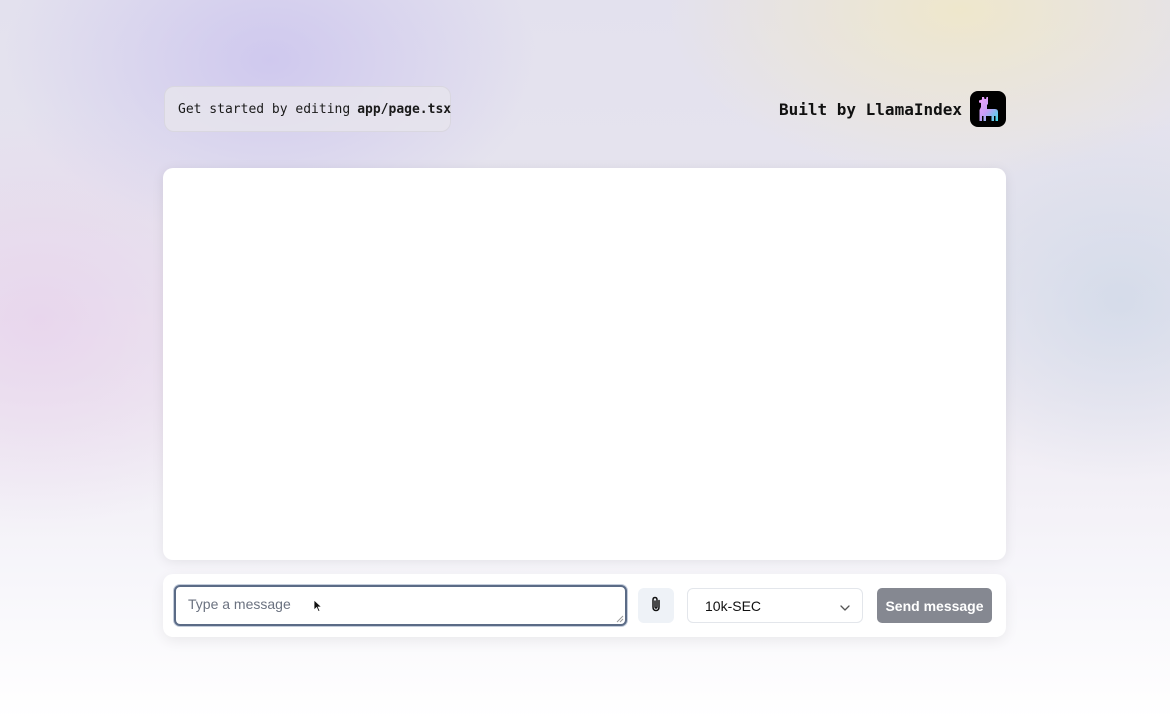 The image size is (1170, 720). I want to click on model-select-value: 10k-SEC, so click(733, 605).